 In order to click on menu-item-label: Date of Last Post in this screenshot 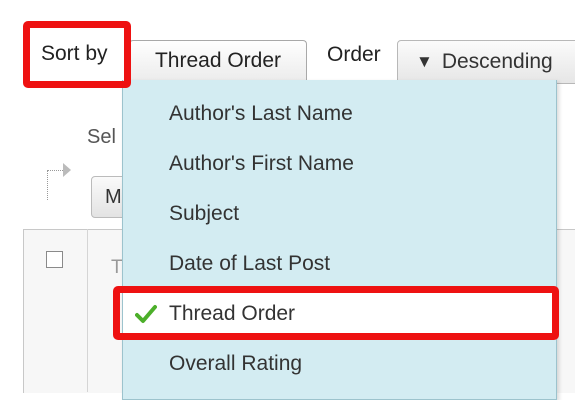, I will do `click(250, 263)`.